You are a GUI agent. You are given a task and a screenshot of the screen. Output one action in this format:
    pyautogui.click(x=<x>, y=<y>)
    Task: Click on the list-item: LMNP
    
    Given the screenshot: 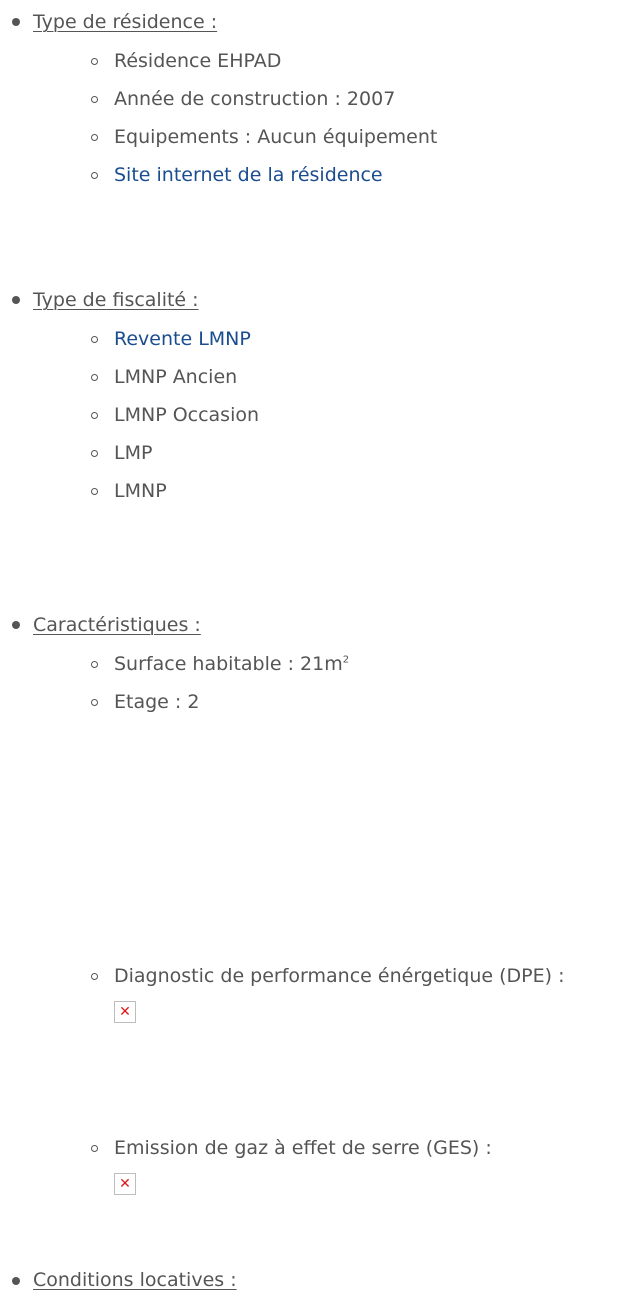 What is the action you would take?
    pyautogui.click(x=140, y=491)
    